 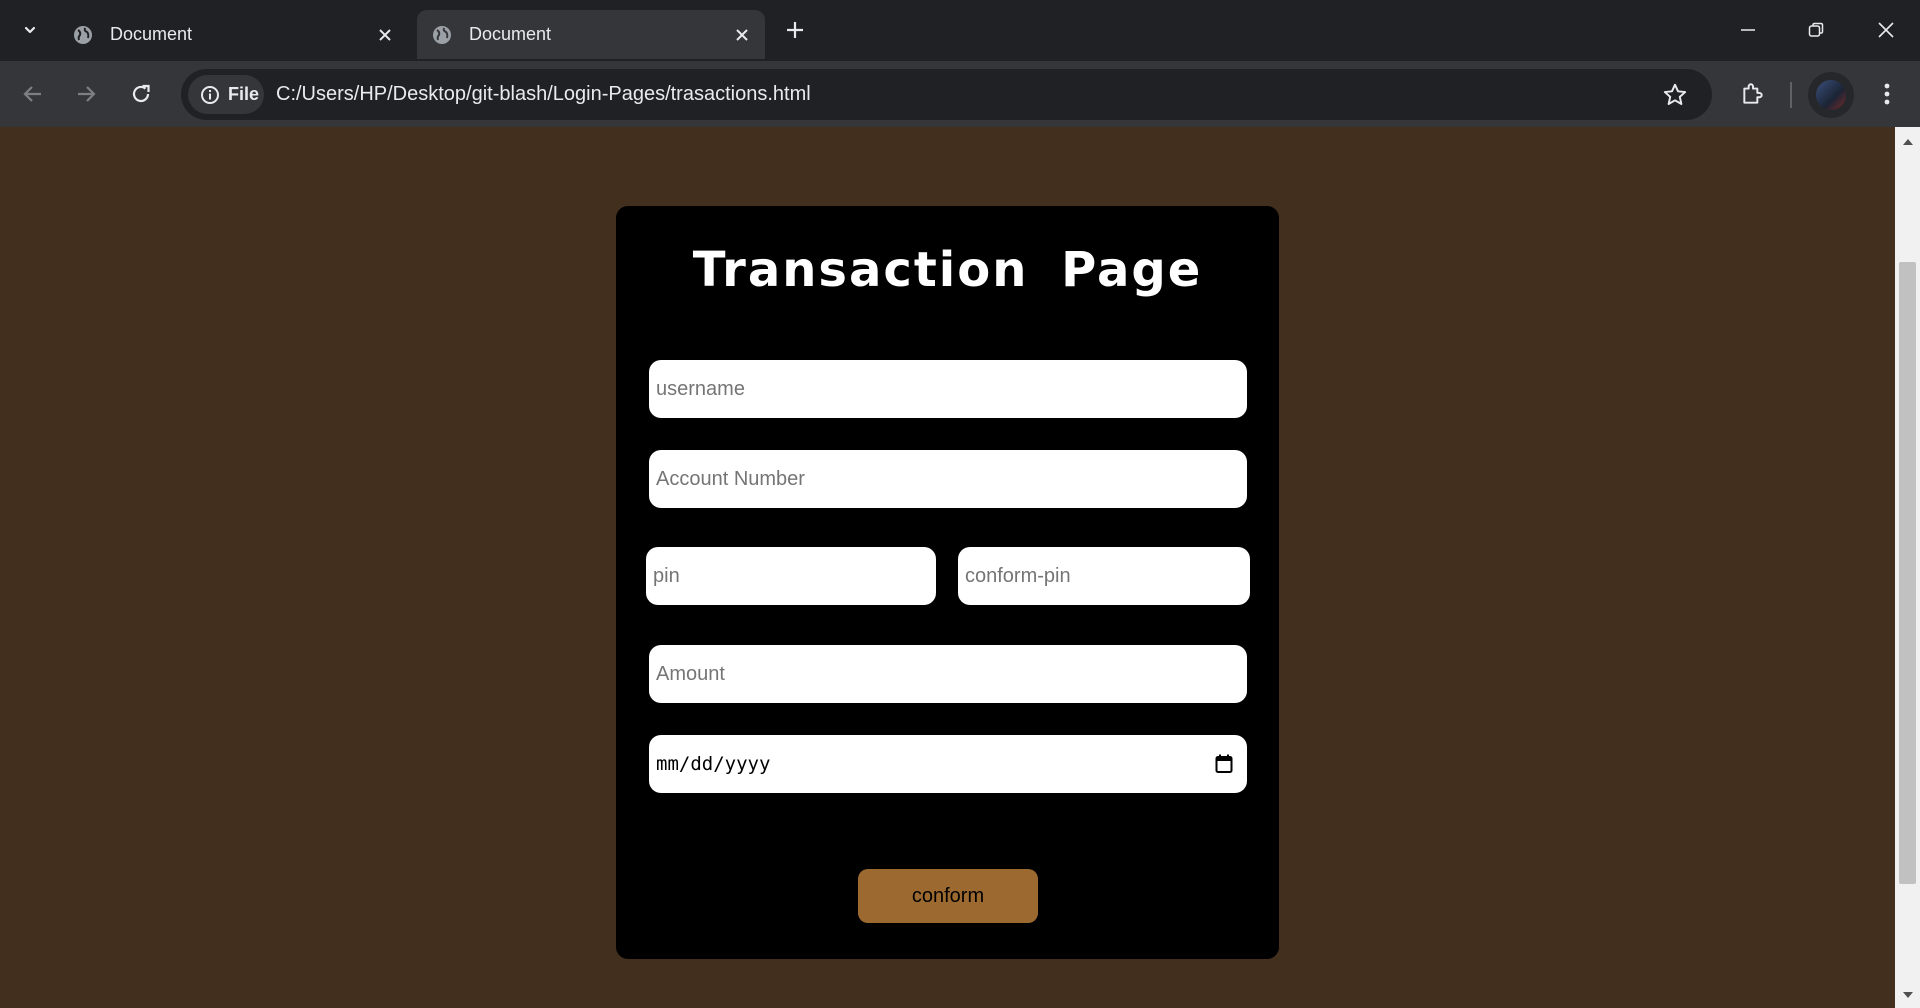 I want to click on amount-input, so click(x=948, y=674).